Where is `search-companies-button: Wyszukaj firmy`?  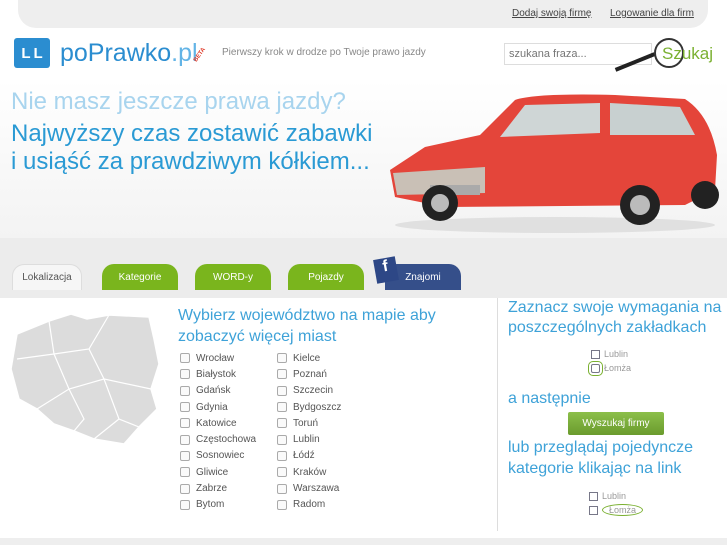
search-companies-button: Wyszukaj firmy is located at coordinates (616, 423).